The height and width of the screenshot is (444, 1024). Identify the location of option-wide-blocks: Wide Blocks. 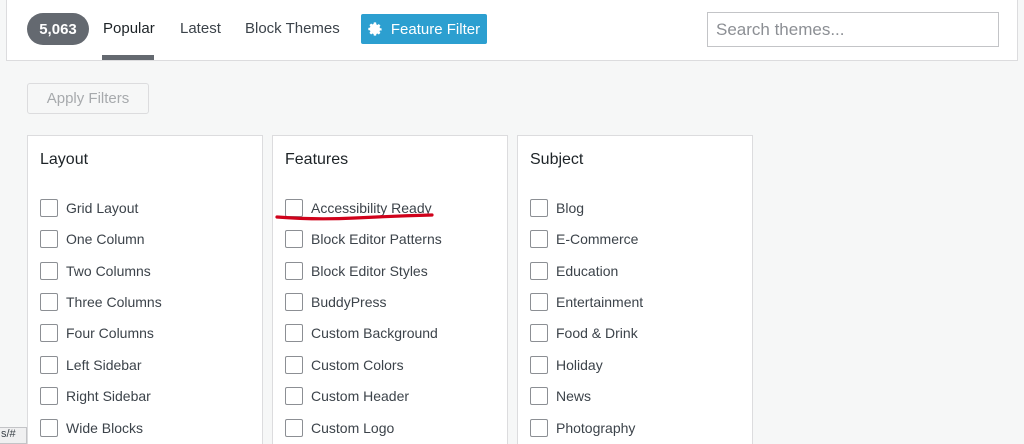
(91, 428).